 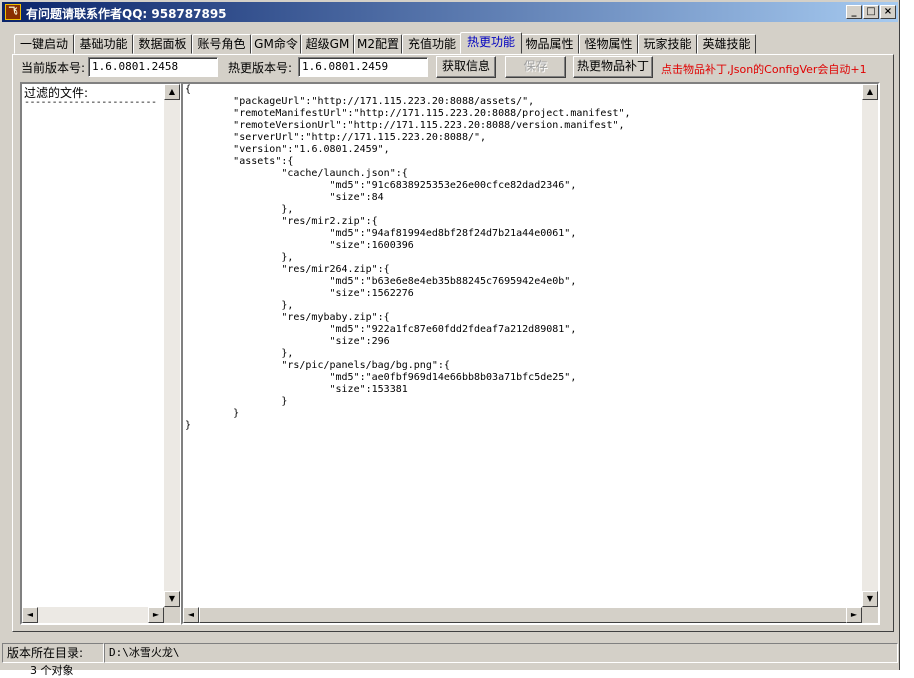 I want to click on app-logo-icon: 飞, so click(x=13, y=12).